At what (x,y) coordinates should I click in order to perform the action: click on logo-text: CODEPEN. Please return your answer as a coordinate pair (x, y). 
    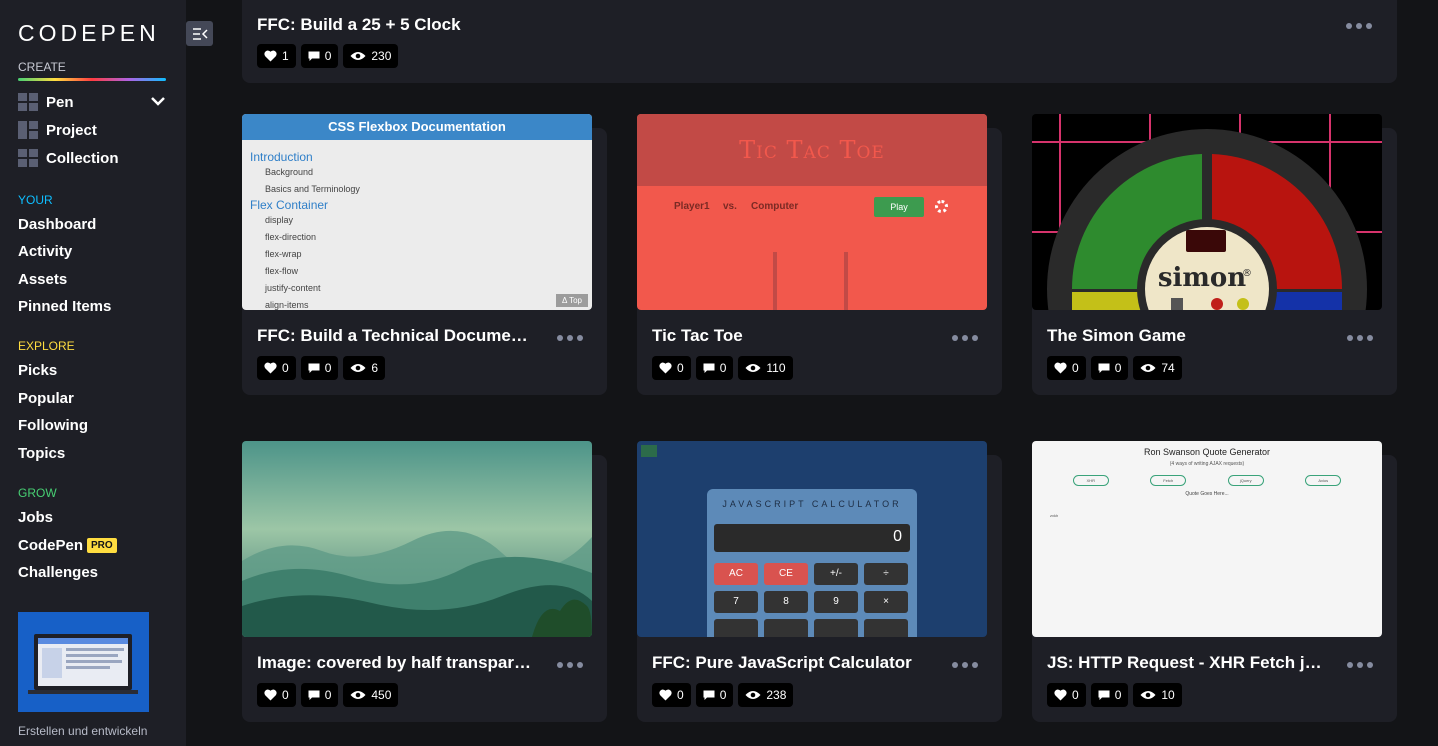
    Looking at the image, I should click on (89, 32).